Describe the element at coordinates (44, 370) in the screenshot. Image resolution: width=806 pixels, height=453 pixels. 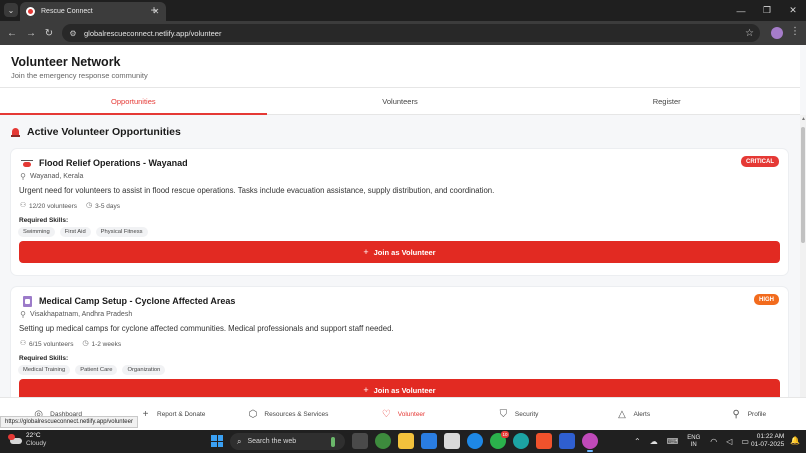
I see `skill-chip: Medical Training` at that location.